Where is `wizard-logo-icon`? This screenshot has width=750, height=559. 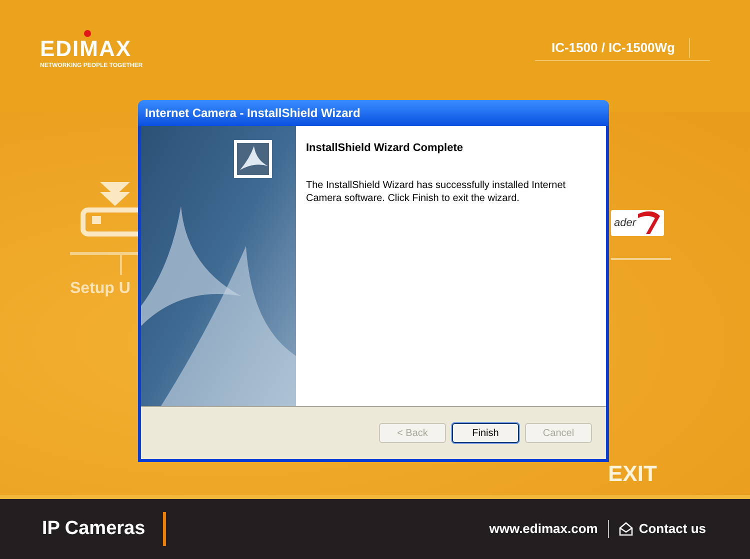 wizard-logo-icon is located at coordinates (253, 159).